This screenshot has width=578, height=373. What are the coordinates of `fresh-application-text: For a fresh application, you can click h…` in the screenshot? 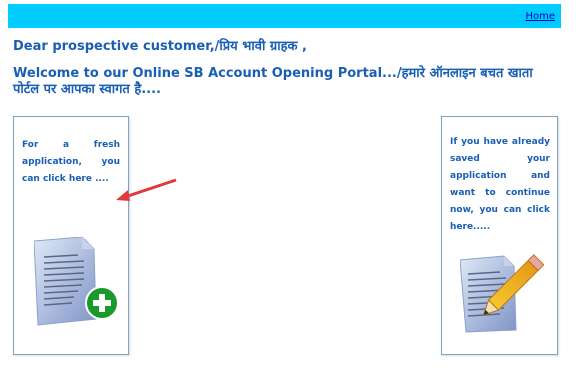 It's located at (71, 162).